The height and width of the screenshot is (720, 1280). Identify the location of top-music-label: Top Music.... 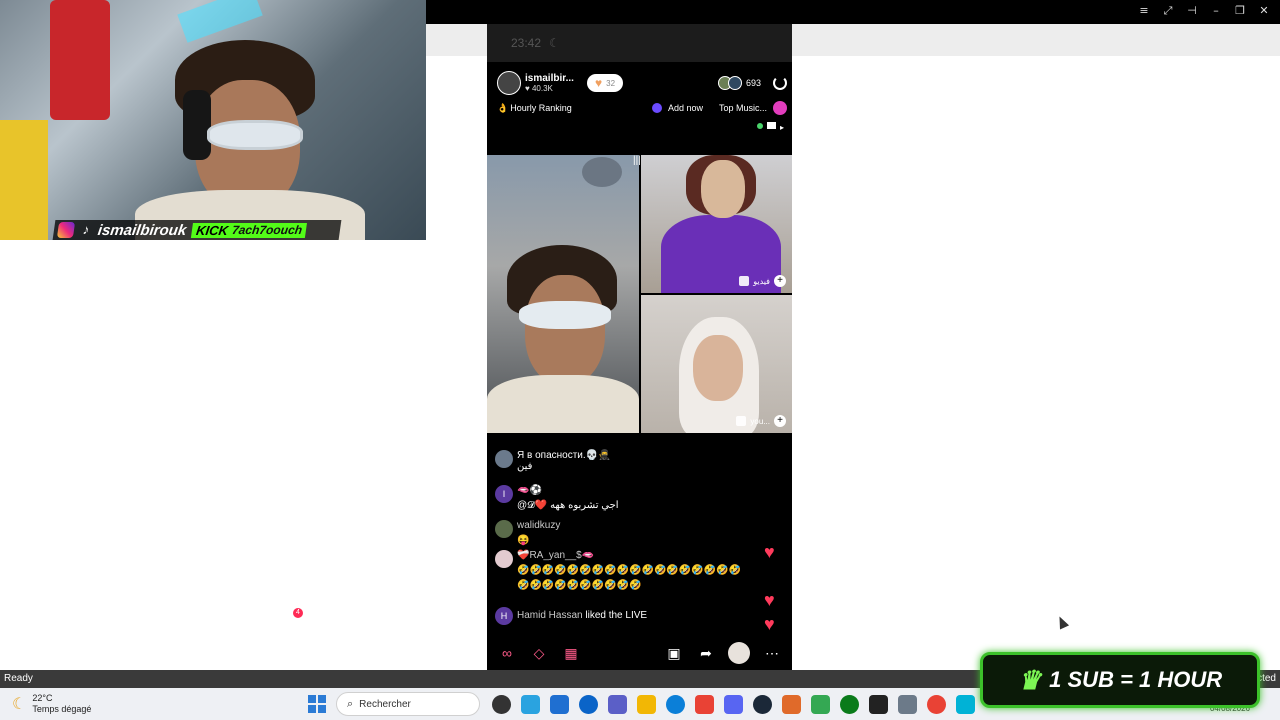
(743, 108).